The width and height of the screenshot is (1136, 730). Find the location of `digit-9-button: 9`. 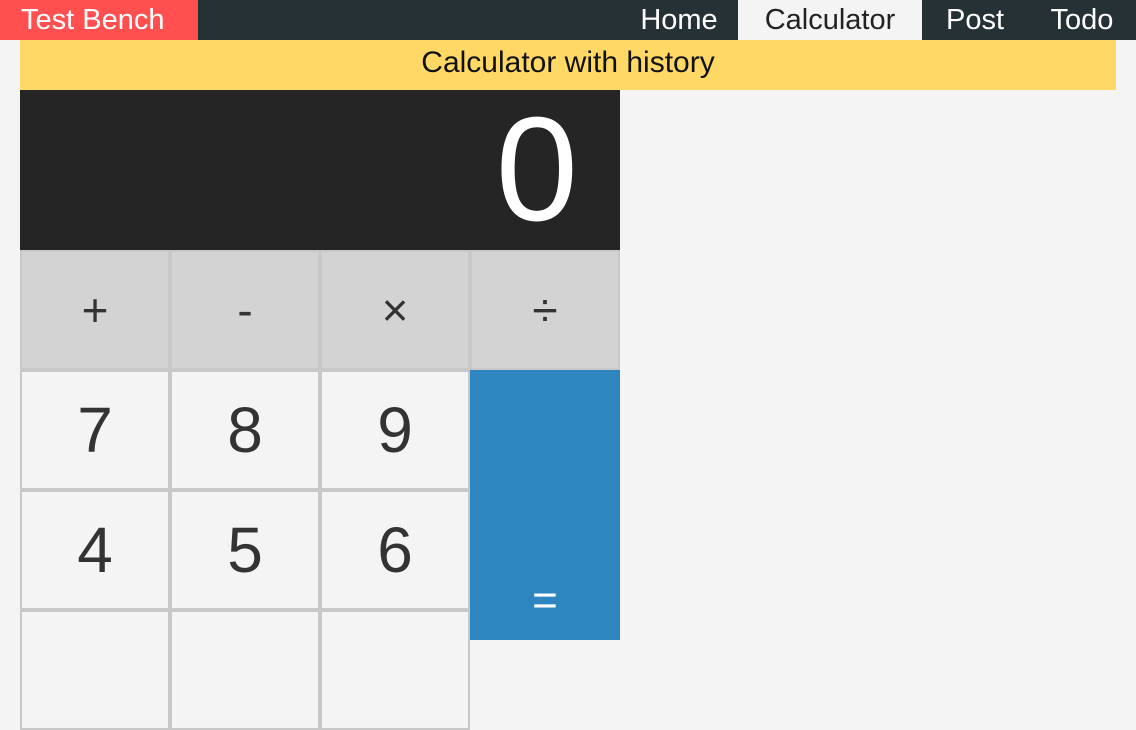

digit-9-button: 9 is located at coordinates (395, 430).